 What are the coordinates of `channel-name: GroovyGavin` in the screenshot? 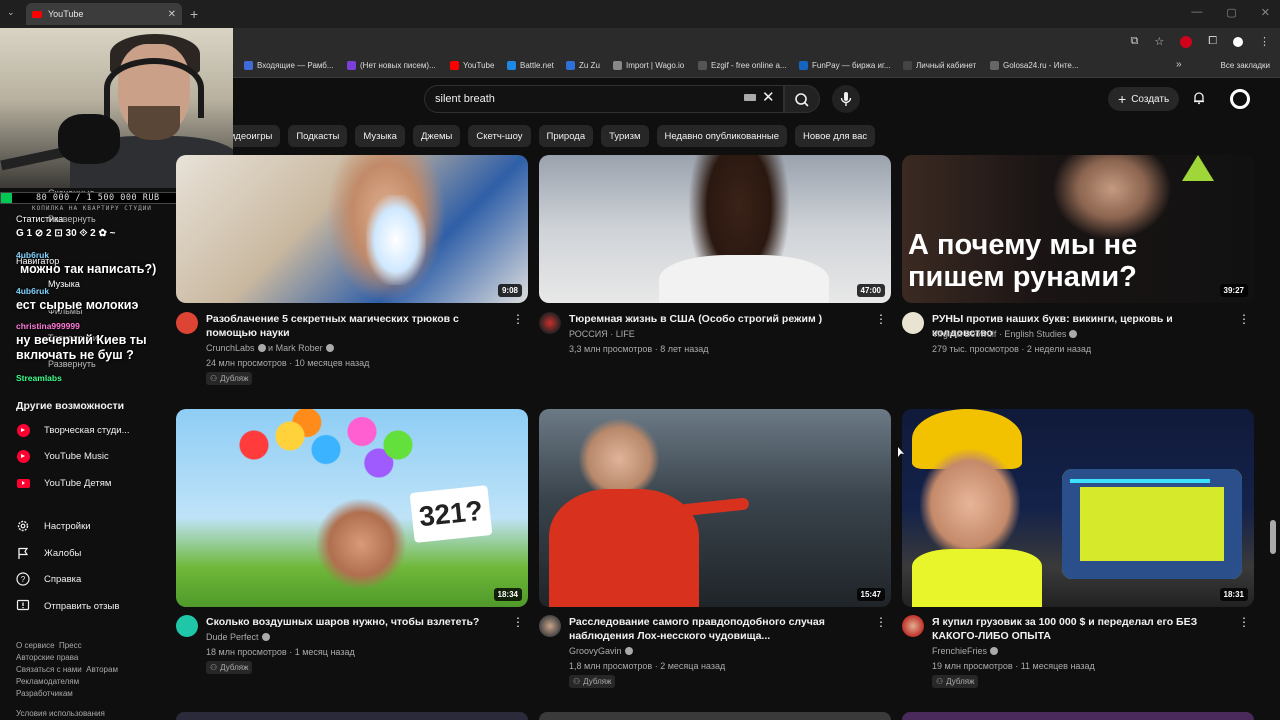 It's located at (601, 651).